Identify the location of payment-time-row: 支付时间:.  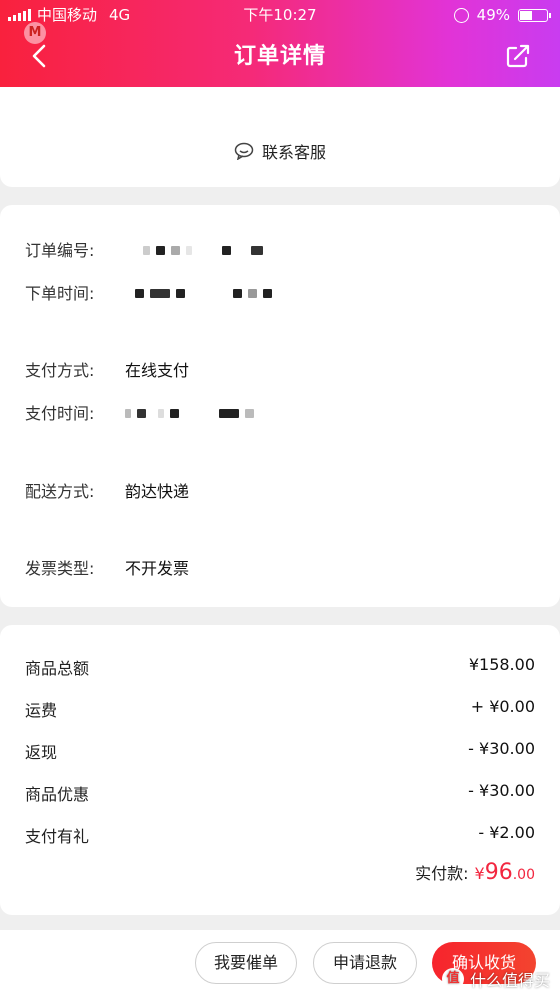
(142, 412).